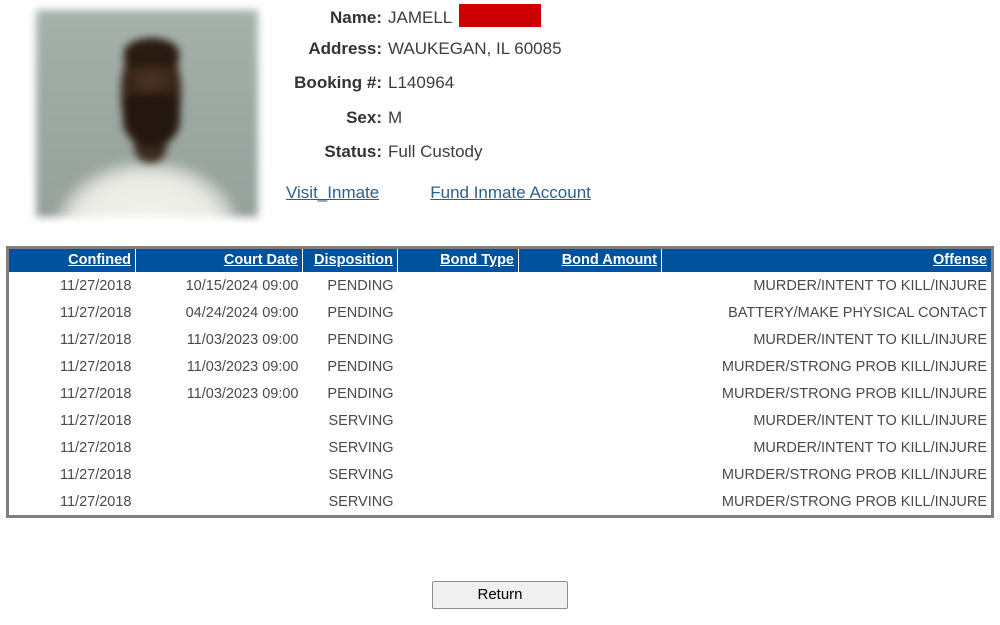 This screenshot has width=1000, height=625. Describe the element at coordinates (332, 193) in the screenshot. I see `visit-inmate-link: Visit_Inmate` at that location.